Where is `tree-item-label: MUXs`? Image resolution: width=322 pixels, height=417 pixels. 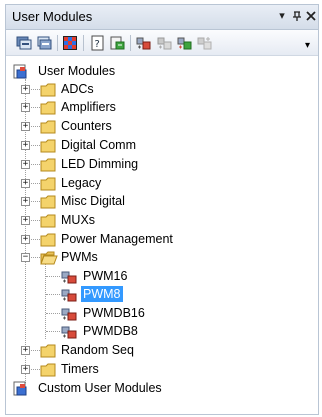 tree-item-label: MUXs is located at coordinates (78, 220).